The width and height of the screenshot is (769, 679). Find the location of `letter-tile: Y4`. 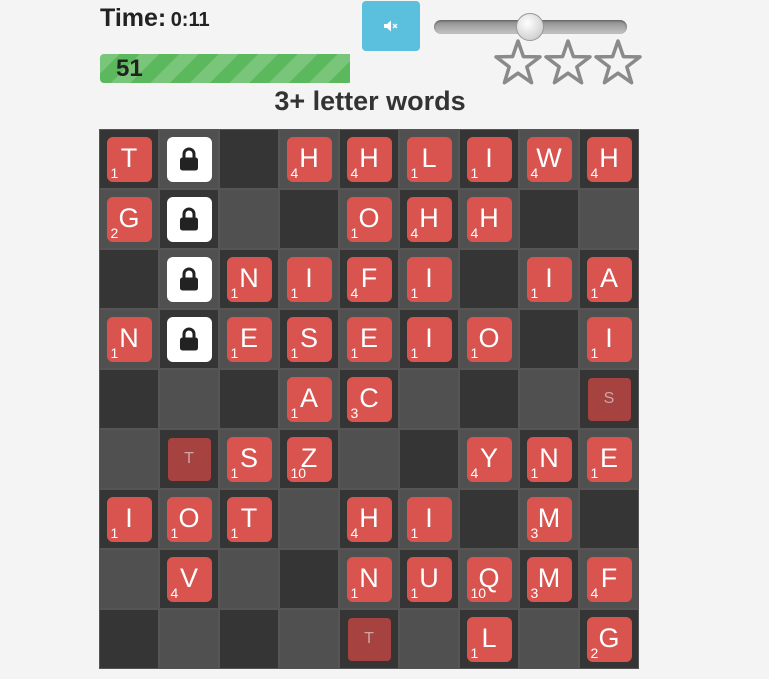

letter-tile: Y4 is located at coordinates (489, 459).